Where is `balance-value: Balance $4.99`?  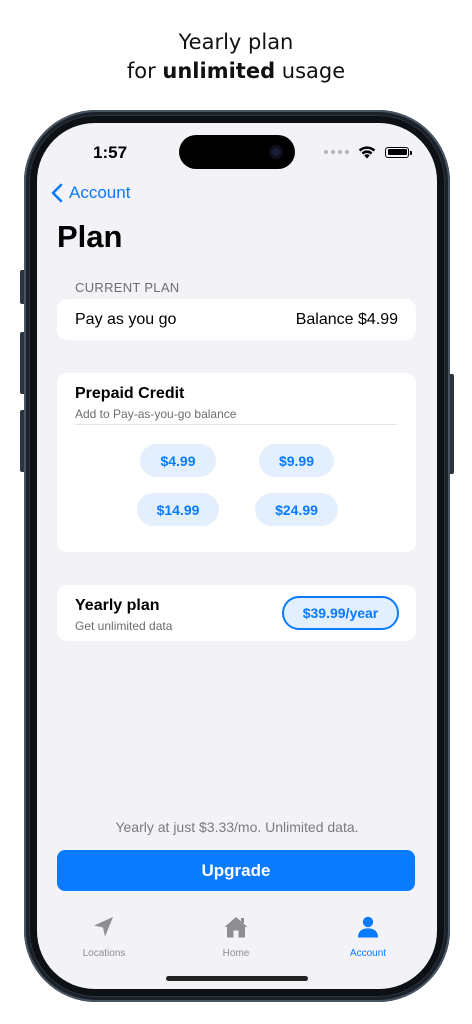
balance-value: Balance $4.99 is located at coordinates (346, 319).